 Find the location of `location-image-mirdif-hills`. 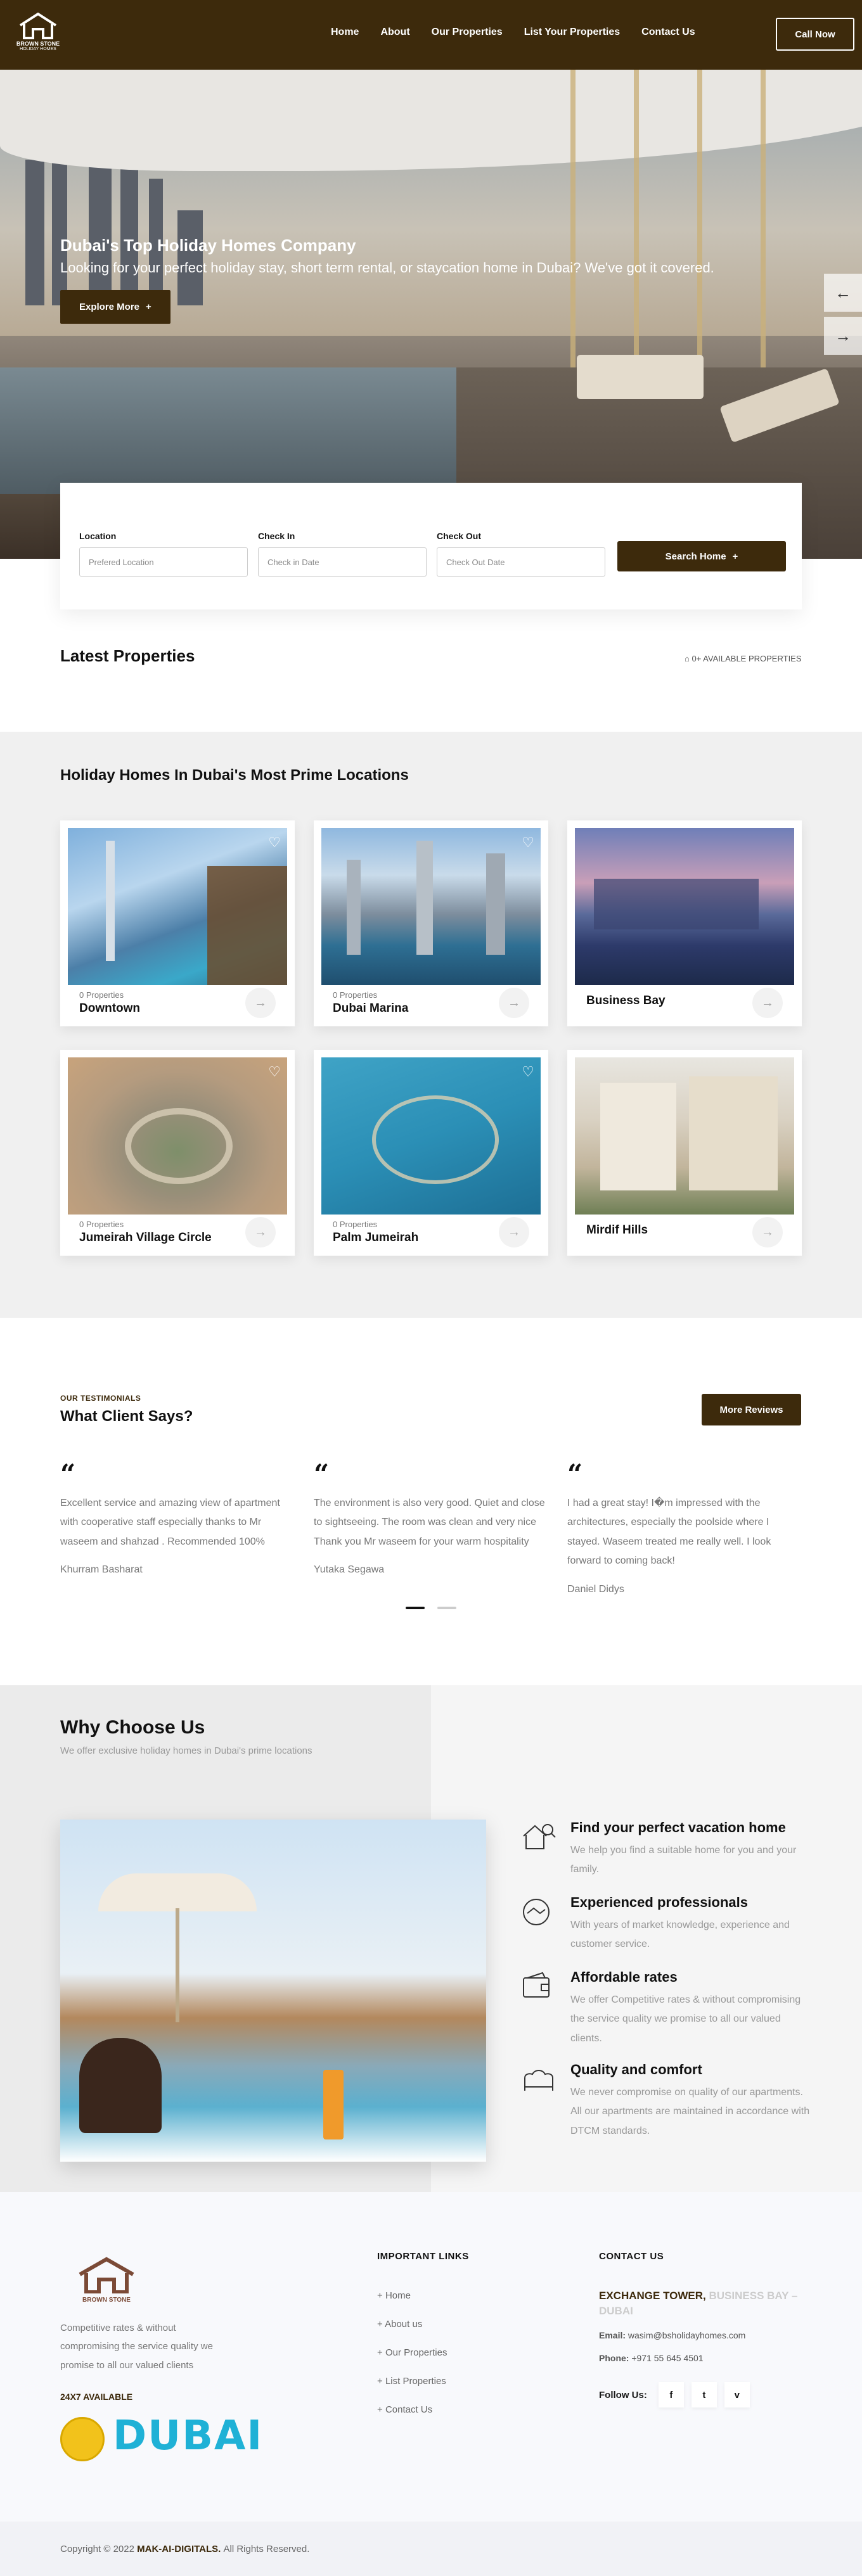

location-image-mirdif-hills is located at coordinates (684, 1136).